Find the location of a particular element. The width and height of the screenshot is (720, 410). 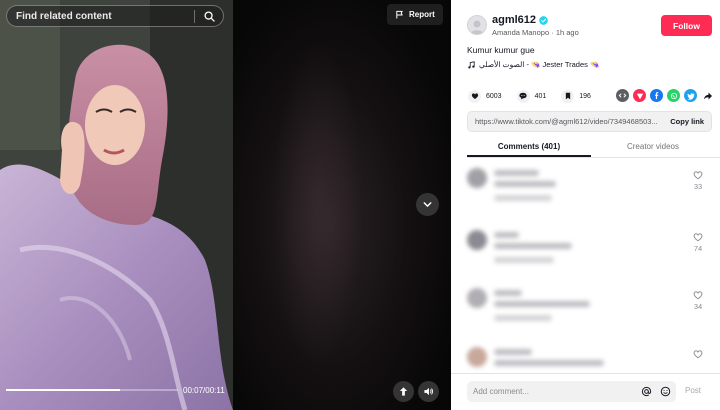

author-handle: agml612 is located at coordinates (514, 20).